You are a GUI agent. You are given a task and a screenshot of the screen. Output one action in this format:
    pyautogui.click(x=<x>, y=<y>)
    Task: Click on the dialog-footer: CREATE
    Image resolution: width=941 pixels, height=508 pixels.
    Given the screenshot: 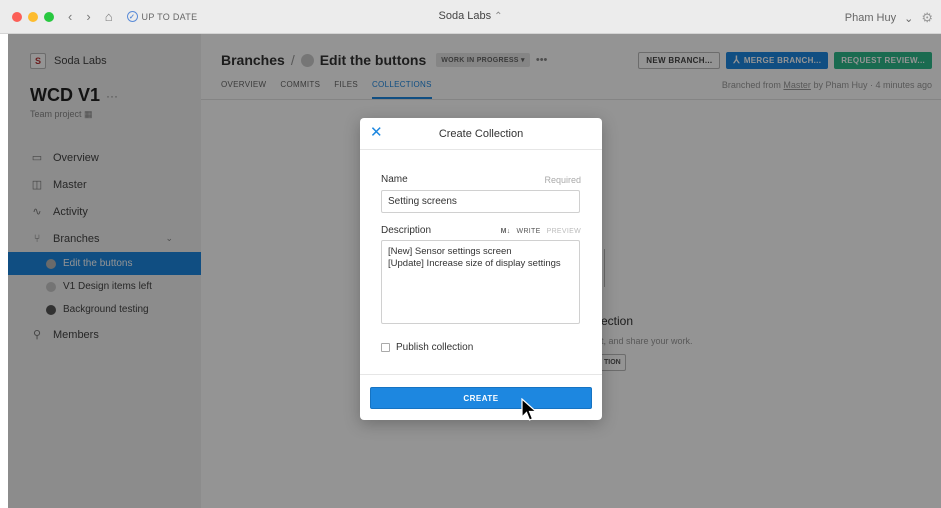 What is the action you would take?
    pyautogui.click(x=481, y=397)
    